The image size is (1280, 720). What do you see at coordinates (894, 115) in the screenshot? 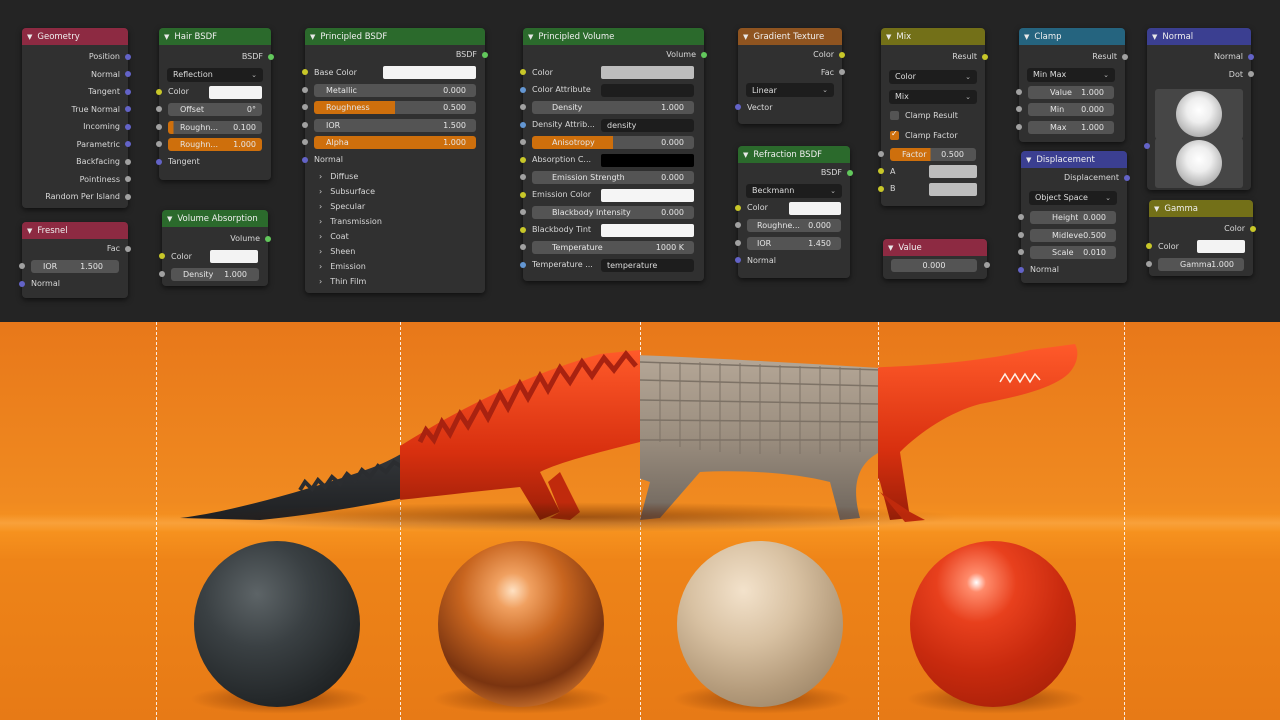
I see `checkbox-icon` at bounding box center [894, 115].